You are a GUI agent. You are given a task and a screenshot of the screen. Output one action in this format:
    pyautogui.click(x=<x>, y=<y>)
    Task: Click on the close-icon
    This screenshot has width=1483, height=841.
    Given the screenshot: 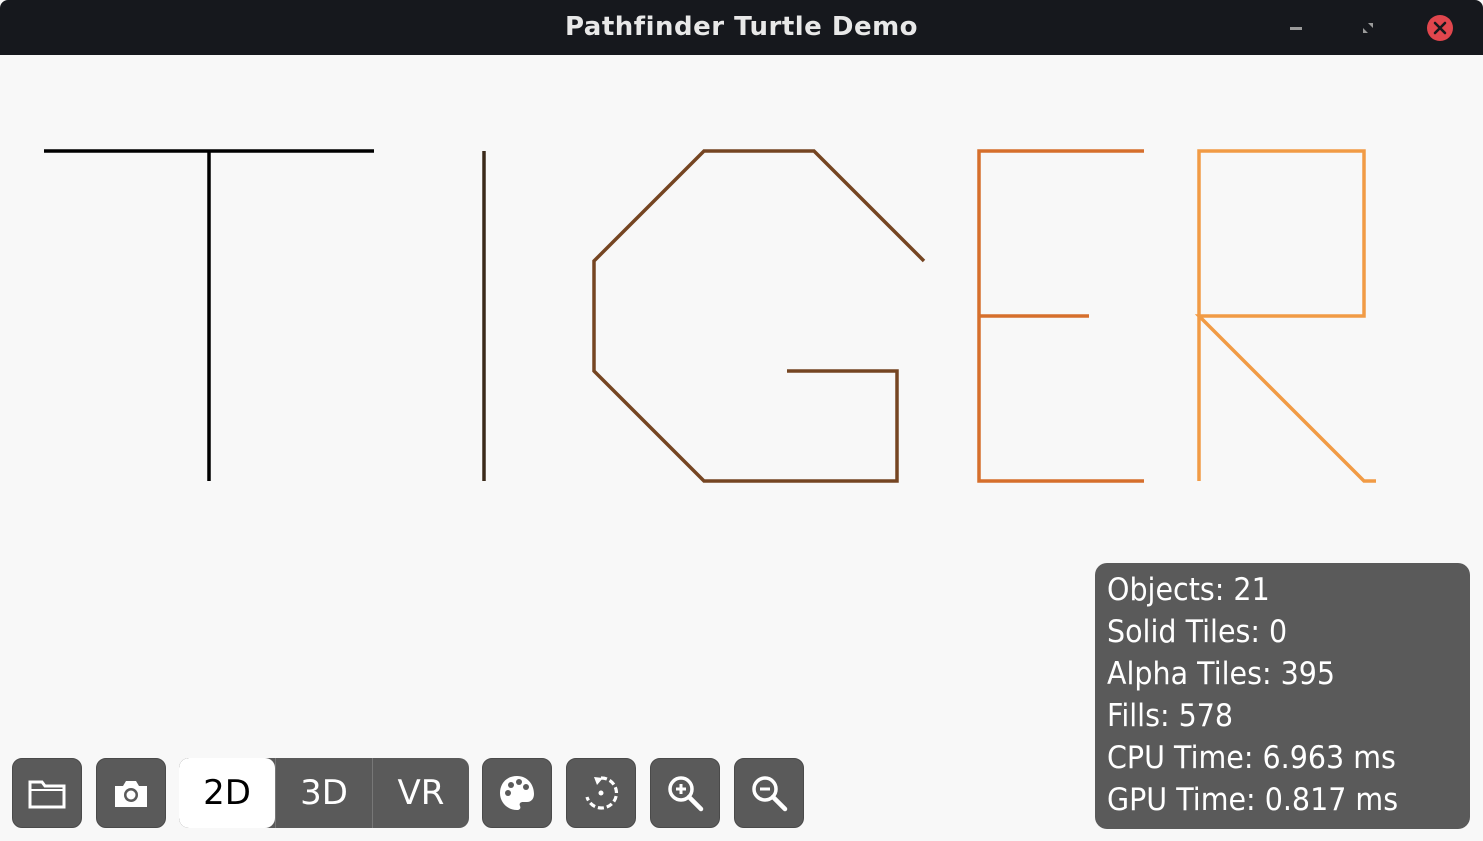 What is the action you would take?
    pyautogui.click(x=1440, y=28)
    